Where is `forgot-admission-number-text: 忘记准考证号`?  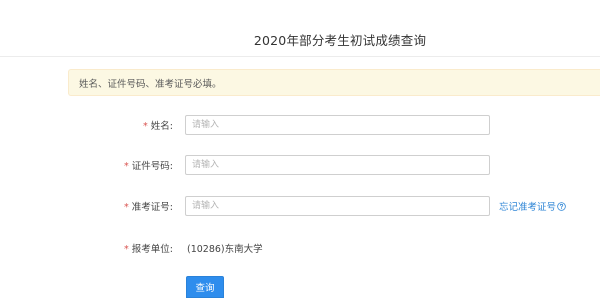 forgot-admission-number-text: 忘记准考证号 is located at coordinates (528, 207).